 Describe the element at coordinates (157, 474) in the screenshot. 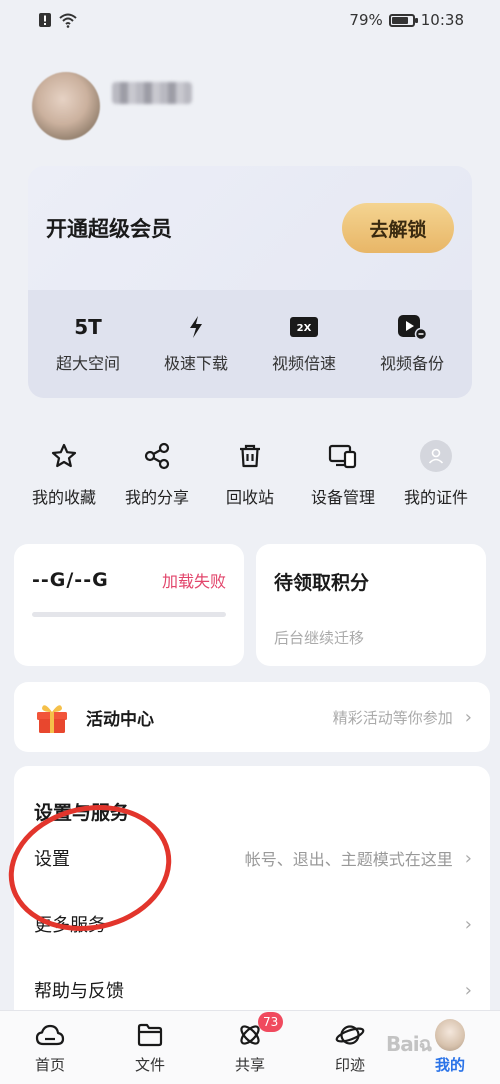

I see `quick-shares: 我的分享` at that location.